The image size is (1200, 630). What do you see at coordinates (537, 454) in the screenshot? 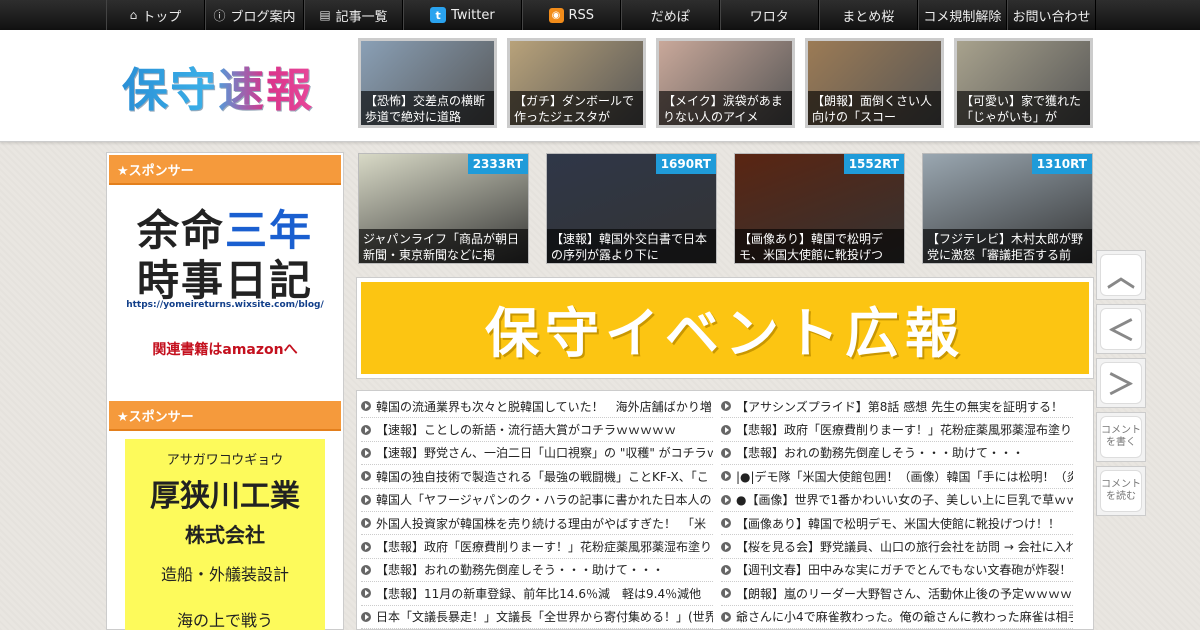
I see `list-item: 【速報】野党さん、一泊二日「山口視察」の "収穫" がコチラｗｗ` at bounding box center [537, 454].